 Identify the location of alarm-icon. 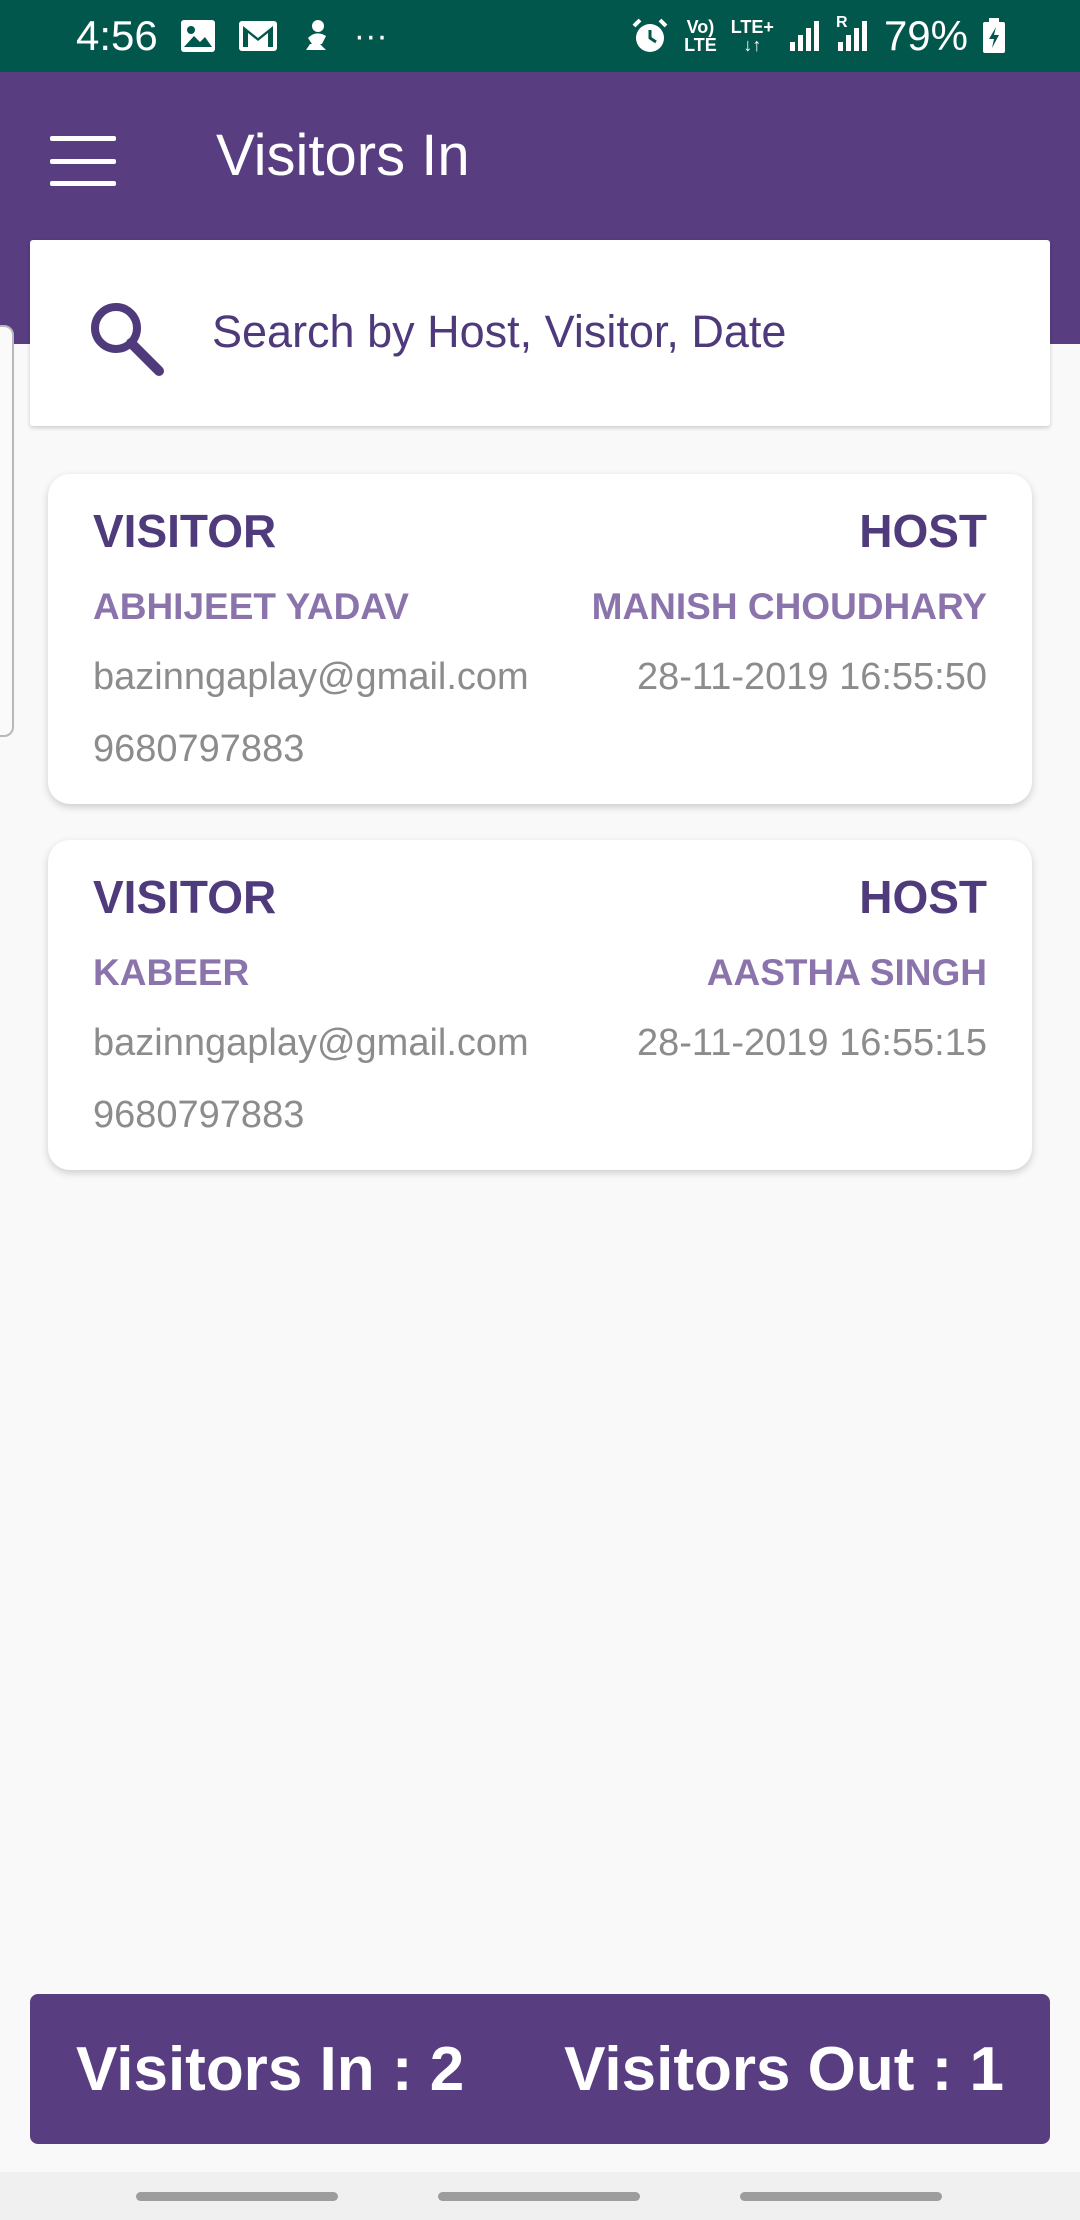
(650, 36).